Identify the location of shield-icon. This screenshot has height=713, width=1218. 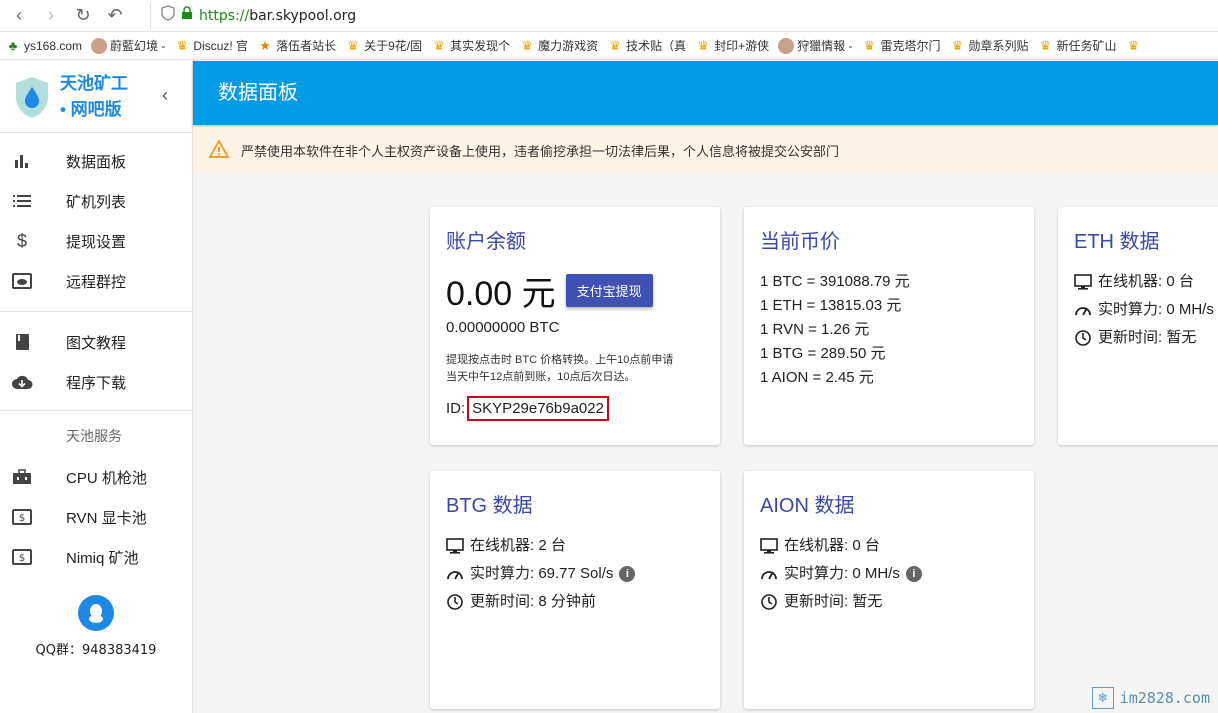
(168, 15).